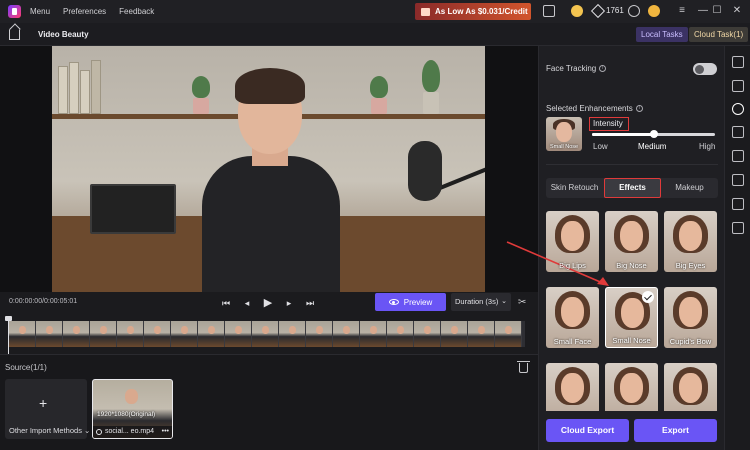 The height and width of the screenshot is (450, 750). Describe the element at coordinates (738, 132) in the screenshot. I see `grid-tool-icon` at that location.